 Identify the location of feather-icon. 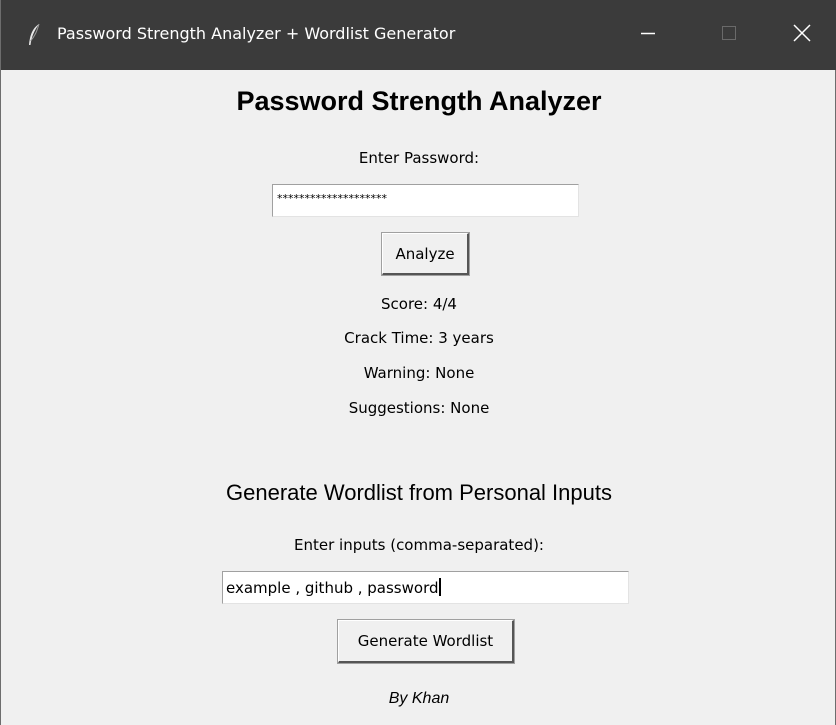
(34, 35).